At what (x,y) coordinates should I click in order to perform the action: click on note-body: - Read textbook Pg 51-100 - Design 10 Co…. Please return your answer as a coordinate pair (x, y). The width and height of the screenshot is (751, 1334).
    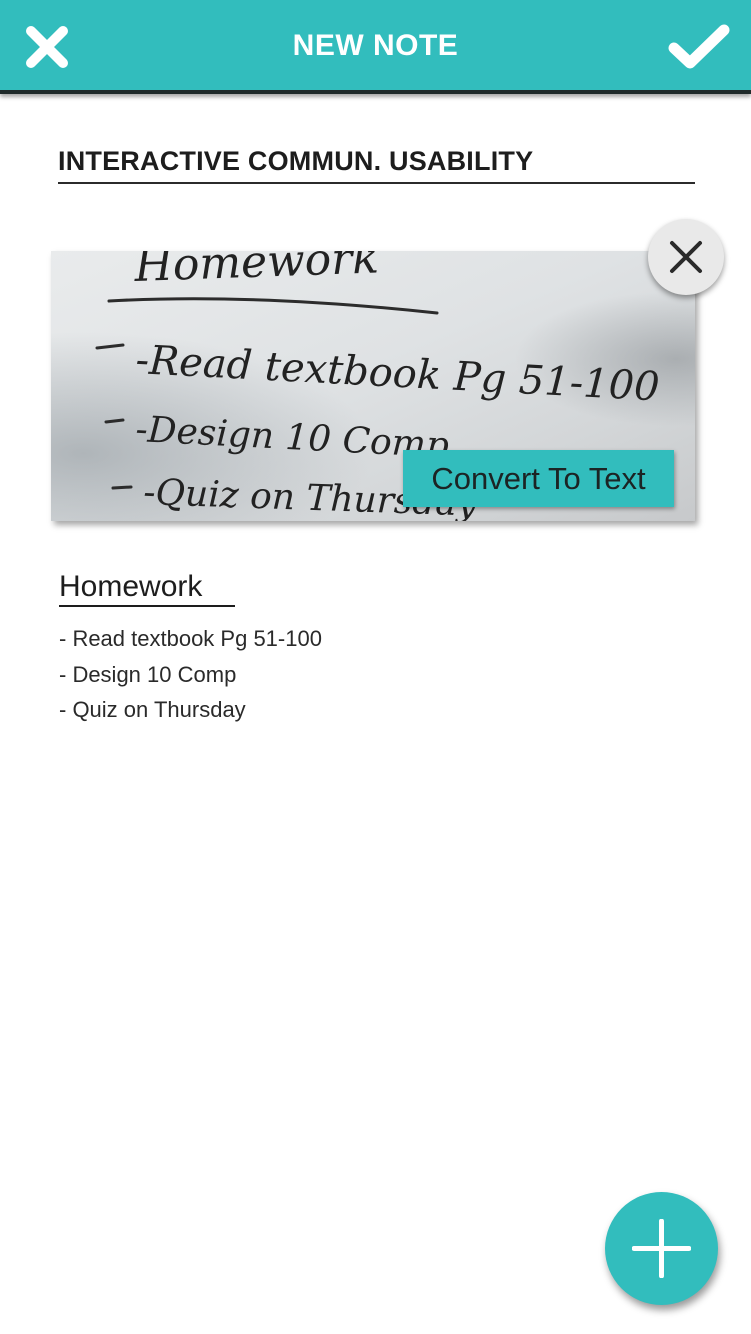
    Looking at the image, I should click on (190, 676).